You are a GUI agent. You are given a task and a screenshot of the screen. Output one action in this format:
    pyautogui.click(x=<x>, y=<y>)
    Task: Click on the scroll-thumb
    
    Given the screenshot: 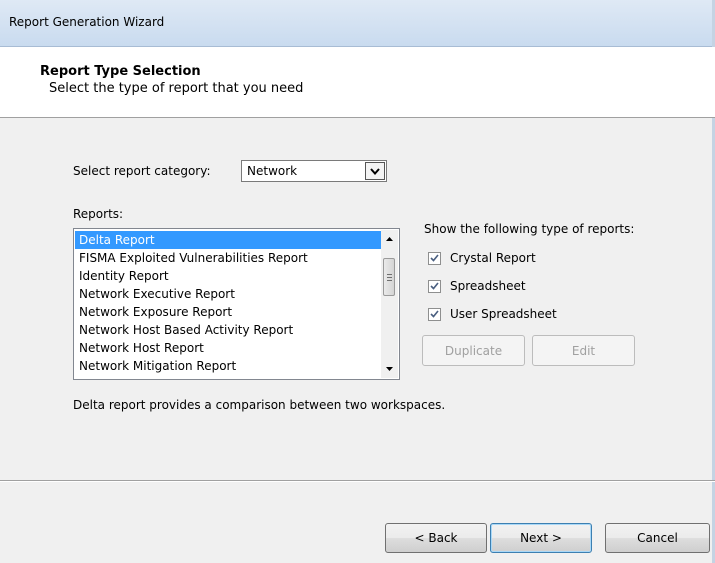 What is the action you would take?
    pyautogui.click(x=389, y=277)
    